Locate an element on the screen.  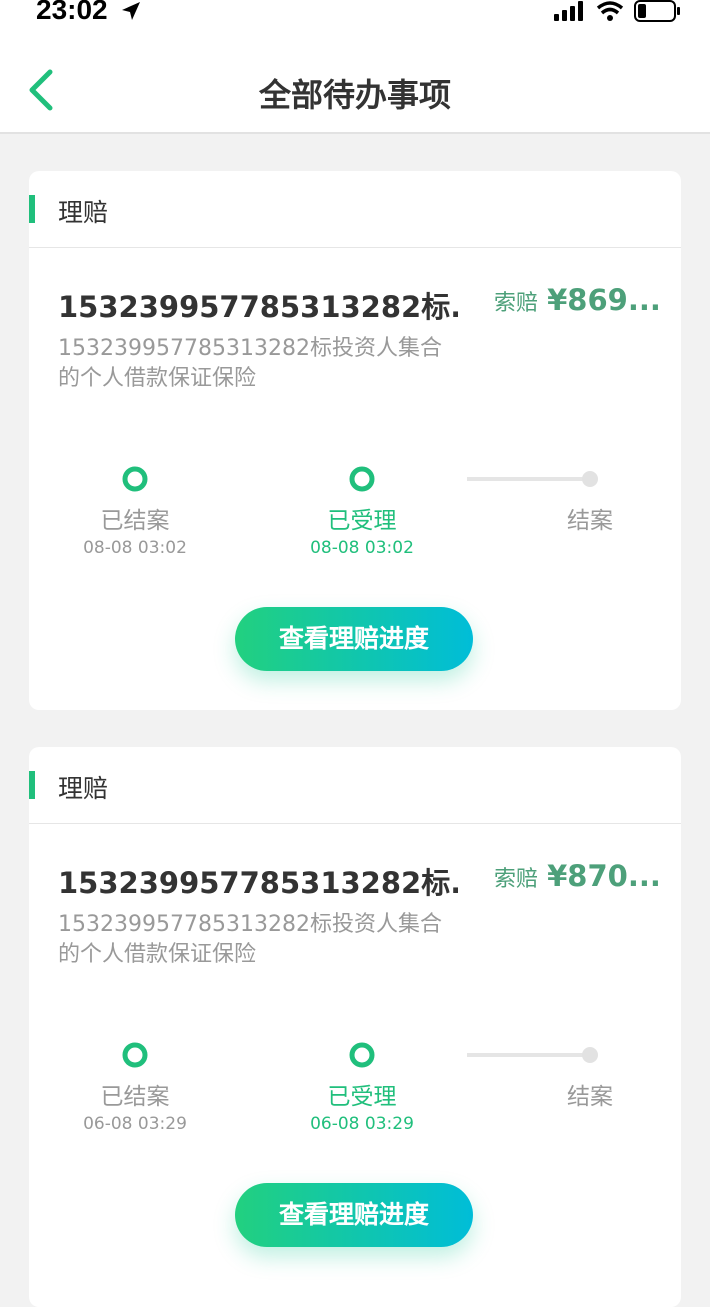
location-arrow-icon is located at coordinates (131, 13).